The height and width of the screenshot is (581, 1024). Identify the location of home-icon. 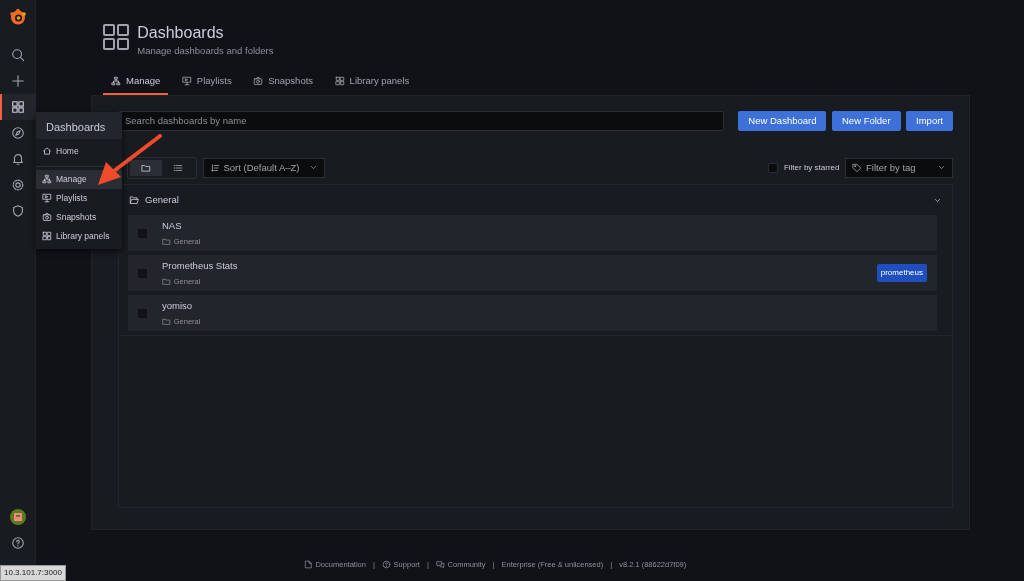
(47, 151).